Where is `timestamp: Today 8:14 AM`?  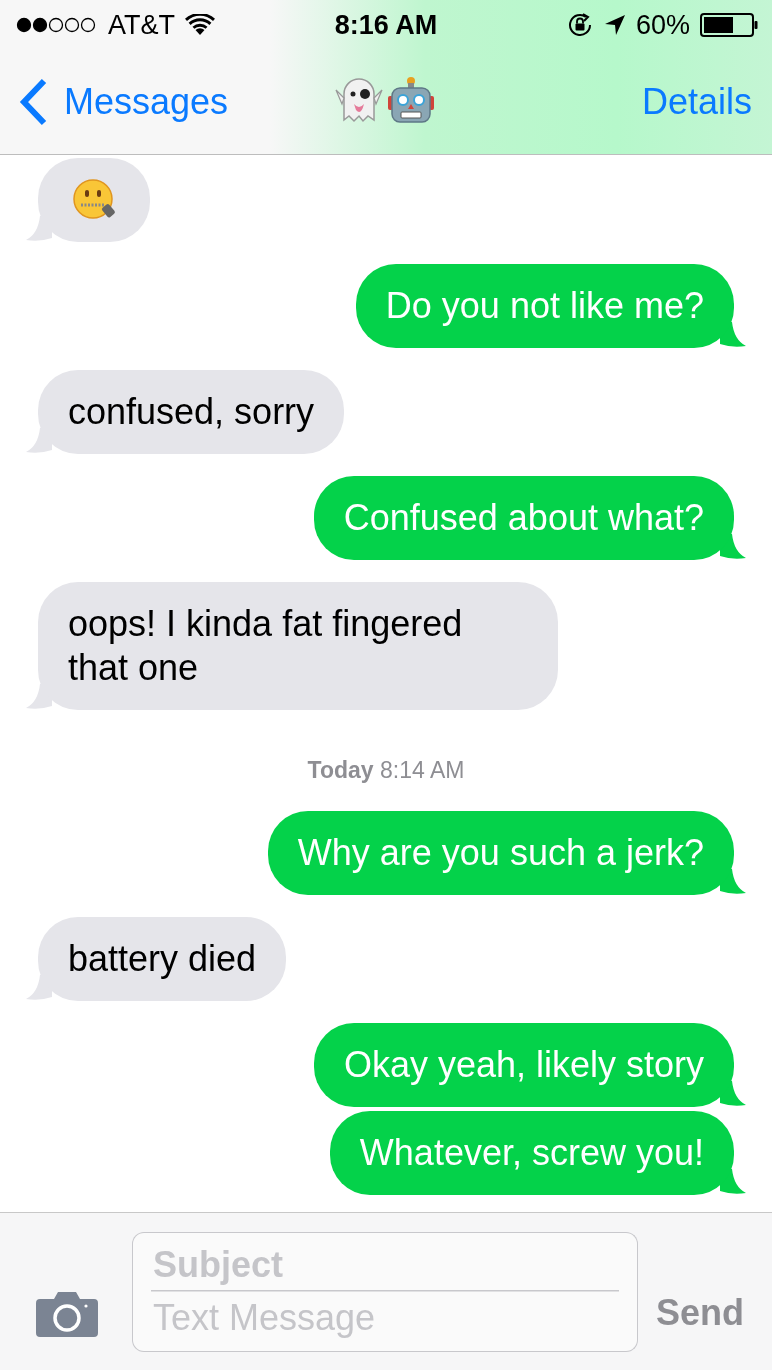
timestamp: Today 8:14 AM is located at coordinates (386, 770).